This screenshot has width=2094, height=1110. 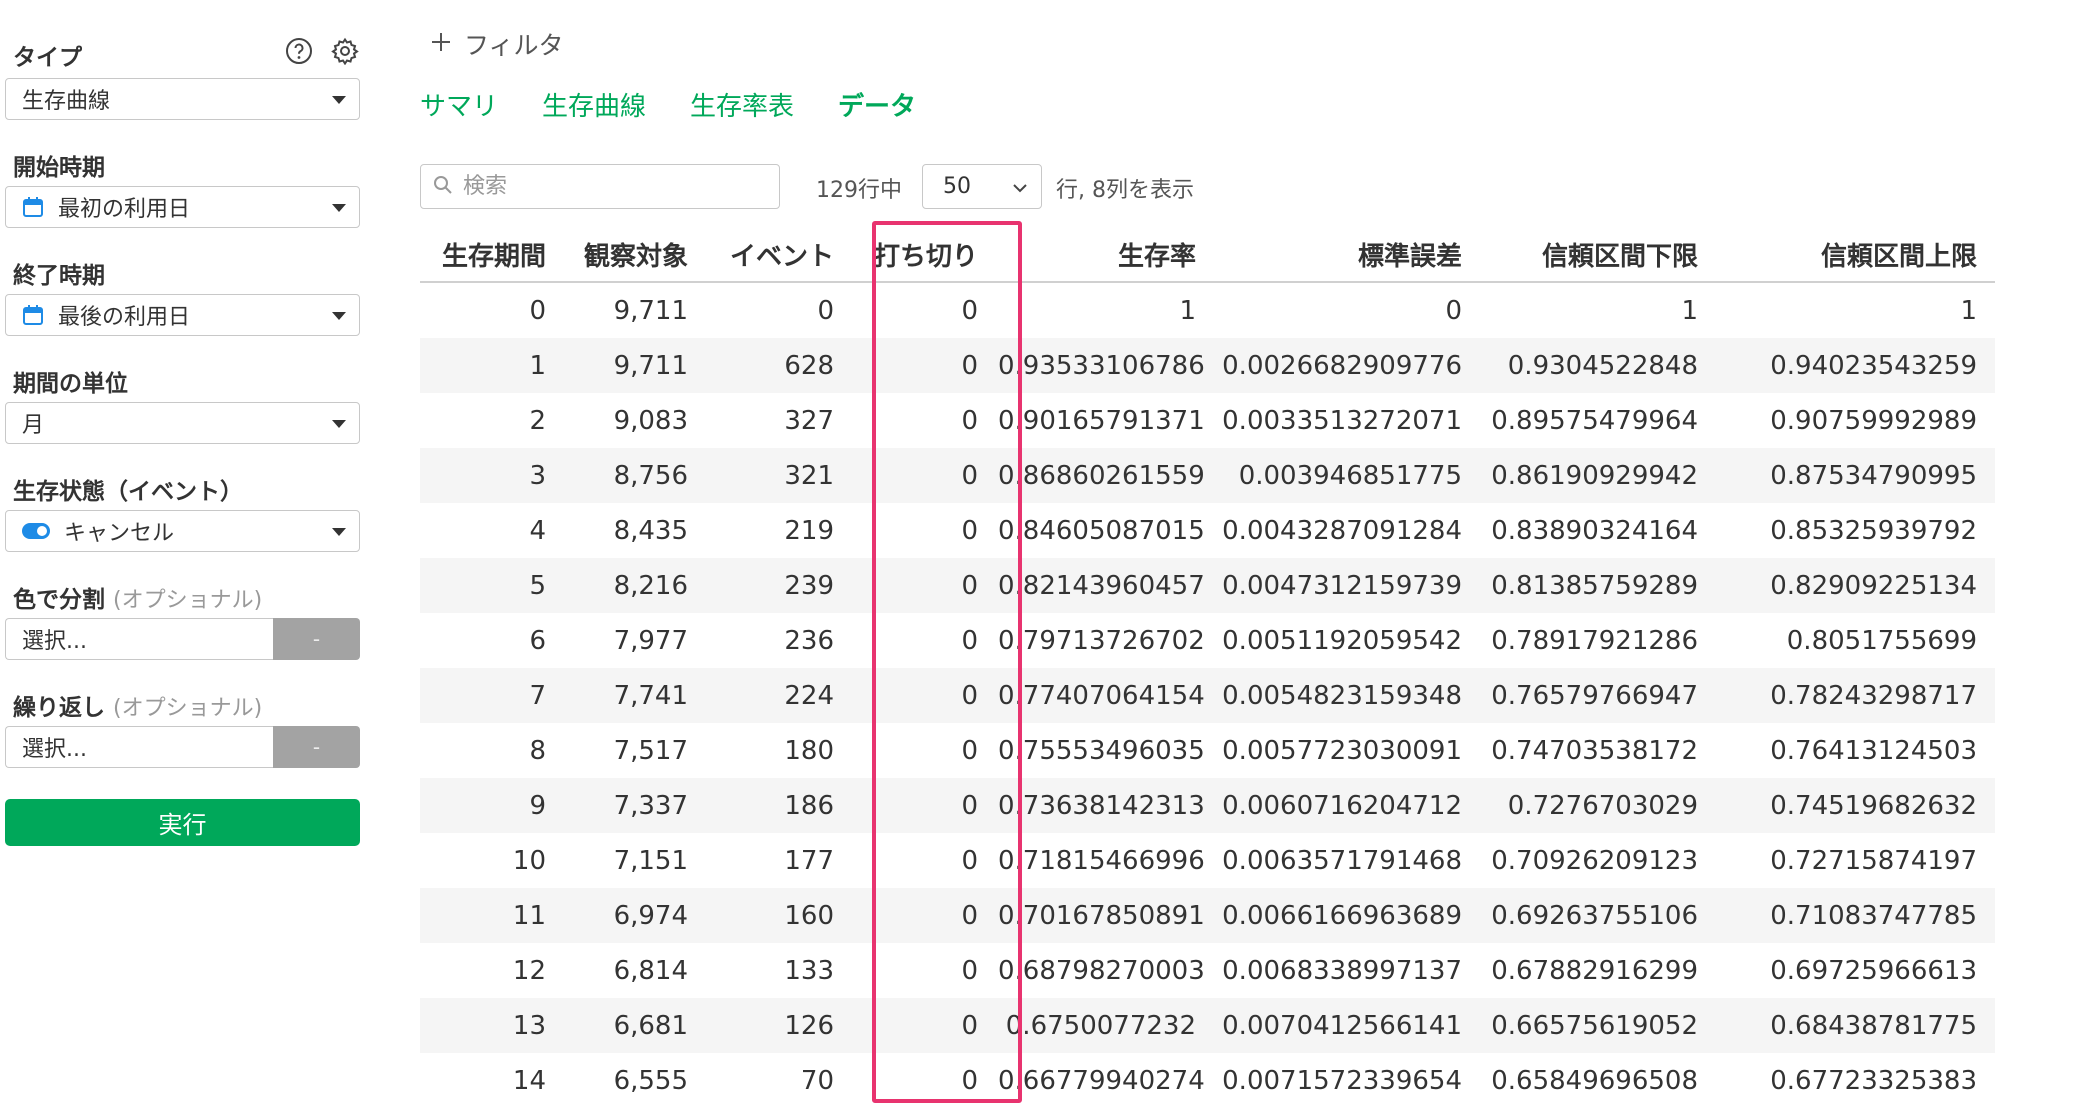 What do you see at coordinates (650, 750) in the screenshot?
I see `table-cell: 7,517` at bounding box center [650, 750].